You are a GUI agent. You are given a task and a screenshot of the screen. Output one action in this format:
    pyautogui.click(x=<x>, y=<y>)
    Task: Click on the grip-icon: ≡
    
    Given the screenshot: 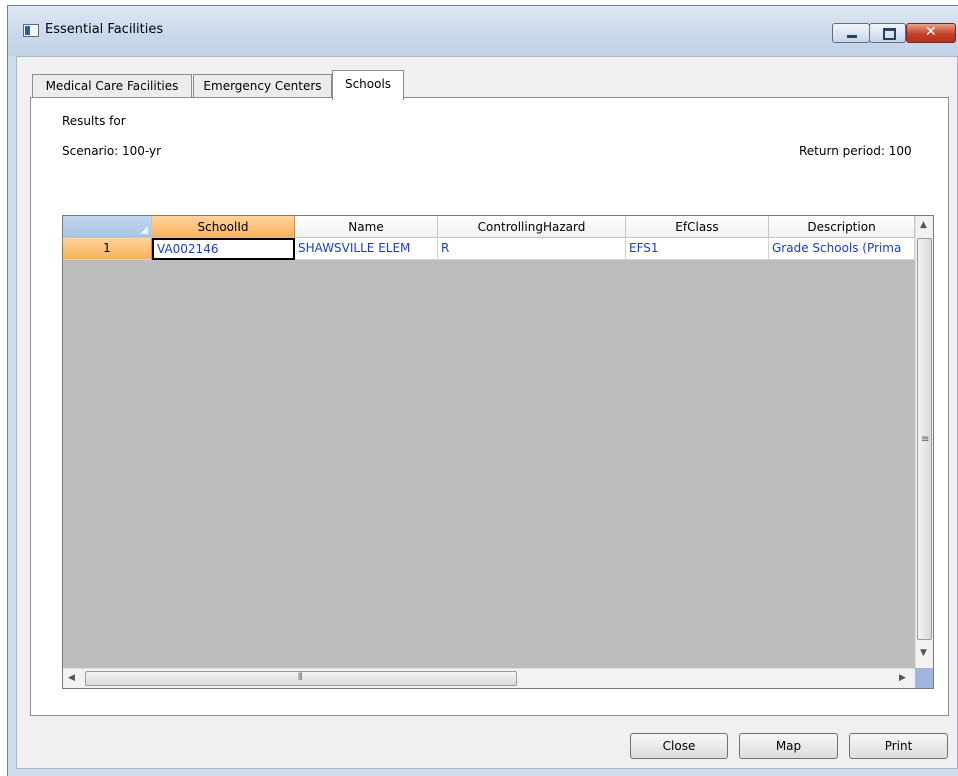 What is the action you would take?
    pyautogui.click(x=925, y=439)
    